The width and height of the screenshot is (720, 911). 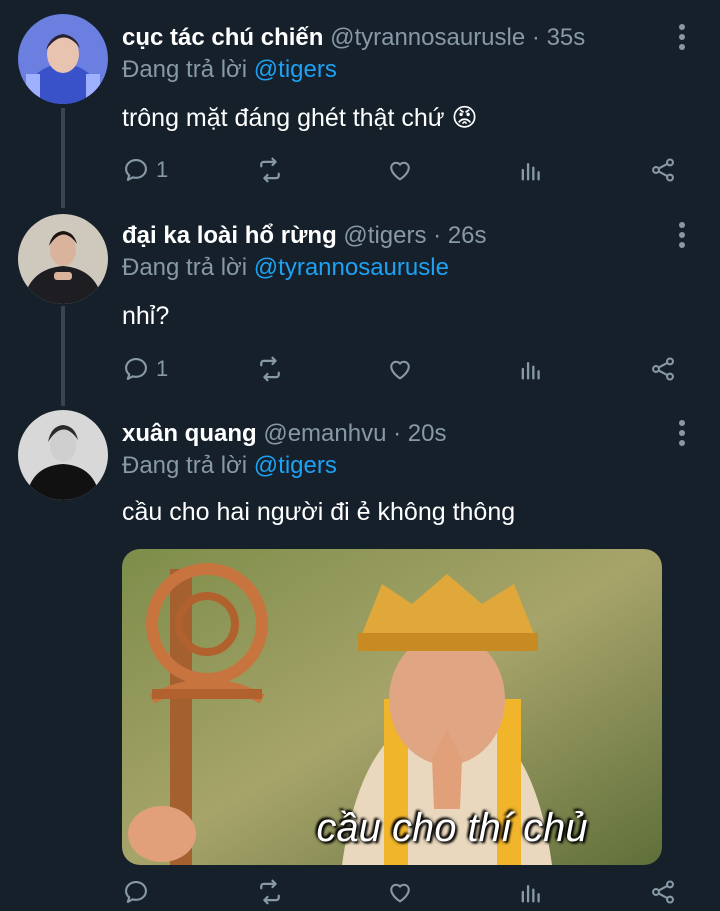 What do you see at coordinates (566, 37) in the screenshot?
I see `timestamp: 35s` at bounding box center [566, 37].